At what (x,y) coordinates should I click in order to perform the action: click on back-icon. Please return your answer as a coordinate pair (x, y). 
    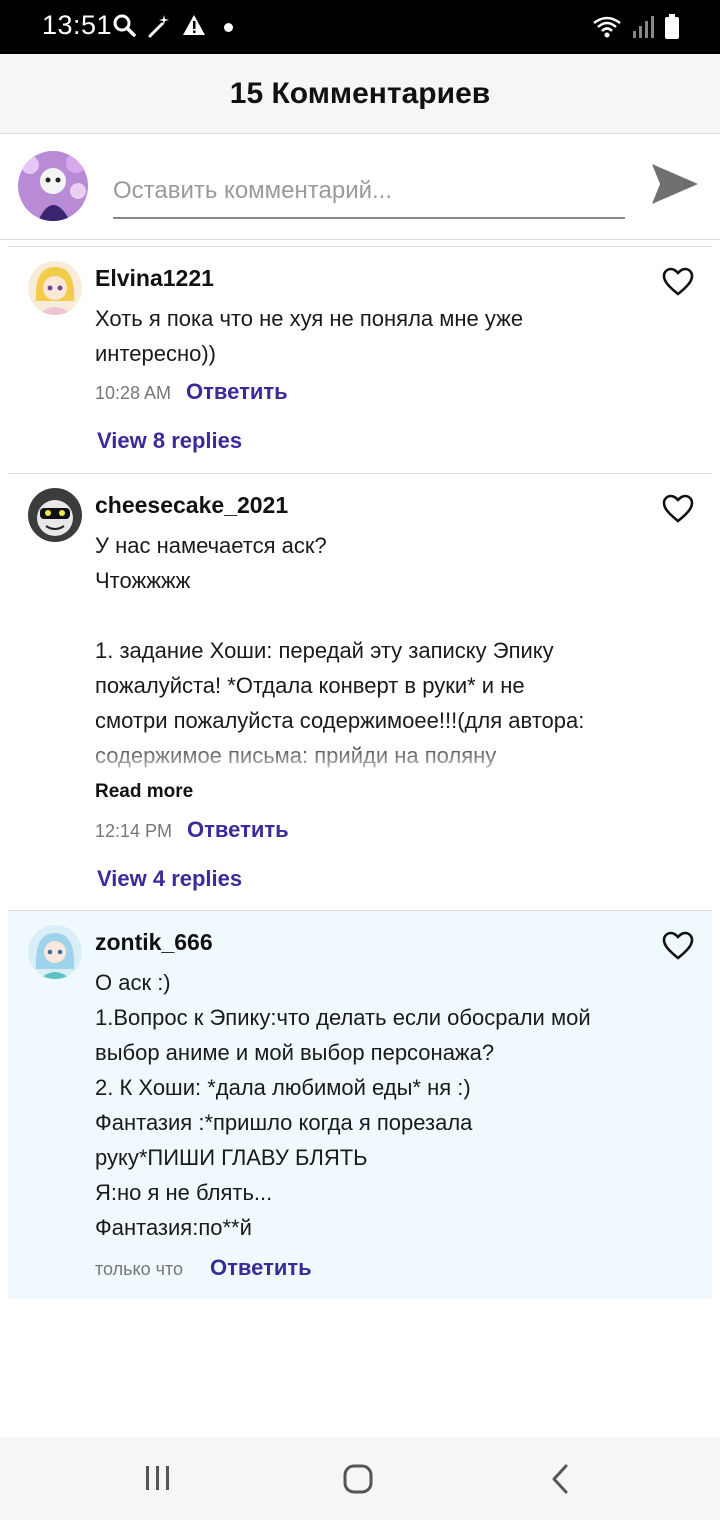
    Looking at the image, I should click on (560, 1481).